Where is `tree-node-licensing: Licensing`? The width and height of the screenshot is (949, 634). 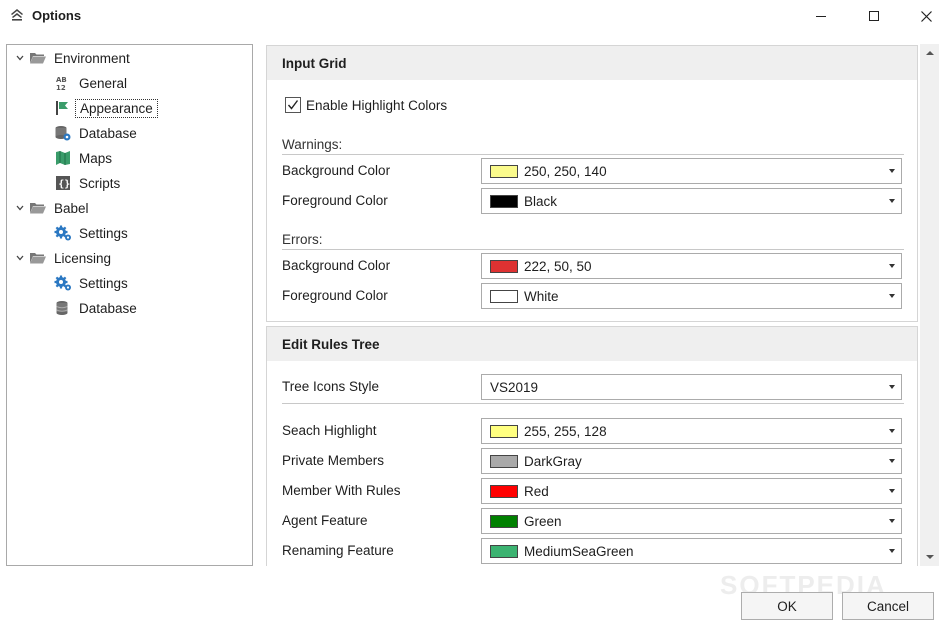
tree-node-licensing: Licensing is located at coordinates (63, 258).